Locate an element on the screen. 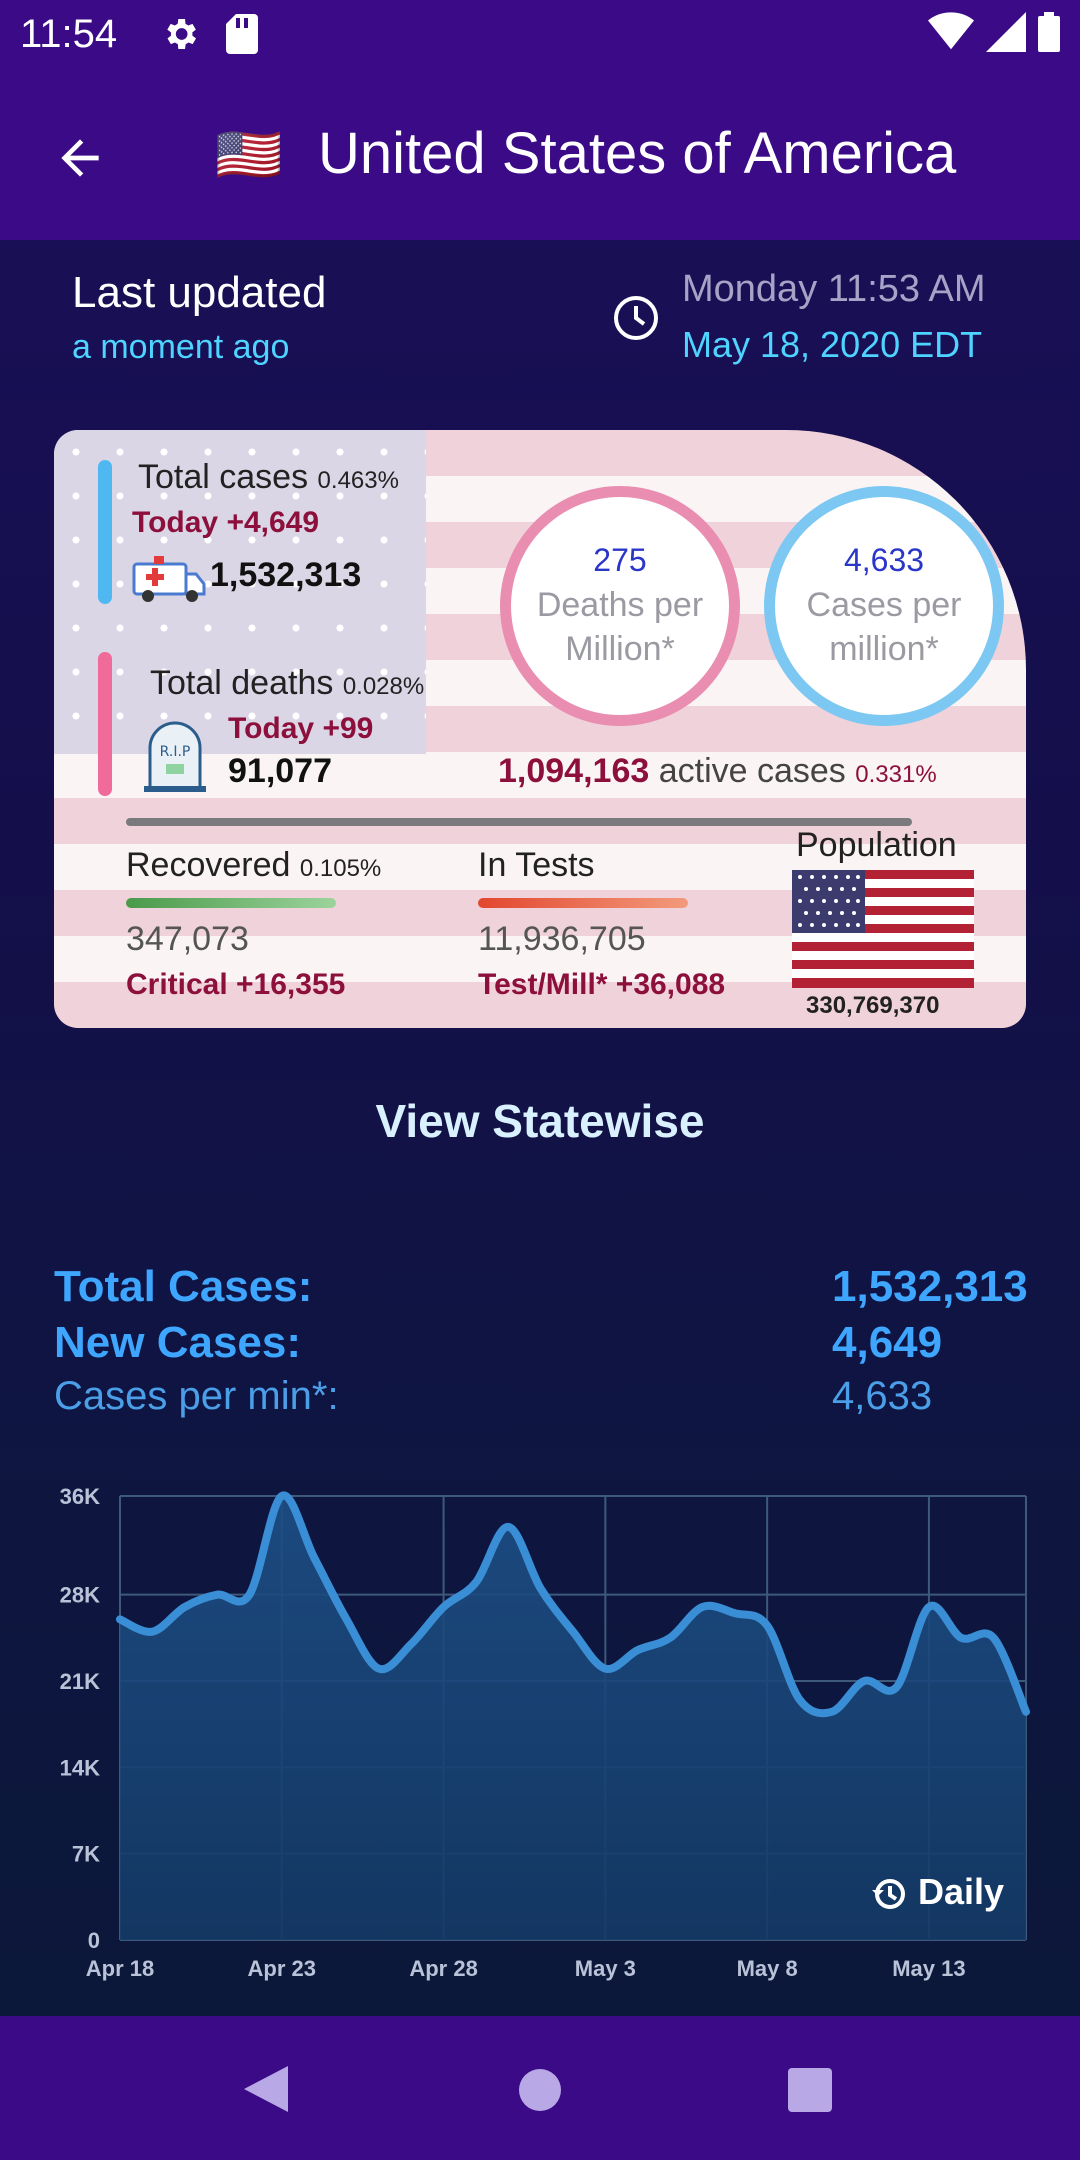 The width and height of the screenshot is (1080, 2160). nav-recents-icon is located at coordinates (810, 2090).